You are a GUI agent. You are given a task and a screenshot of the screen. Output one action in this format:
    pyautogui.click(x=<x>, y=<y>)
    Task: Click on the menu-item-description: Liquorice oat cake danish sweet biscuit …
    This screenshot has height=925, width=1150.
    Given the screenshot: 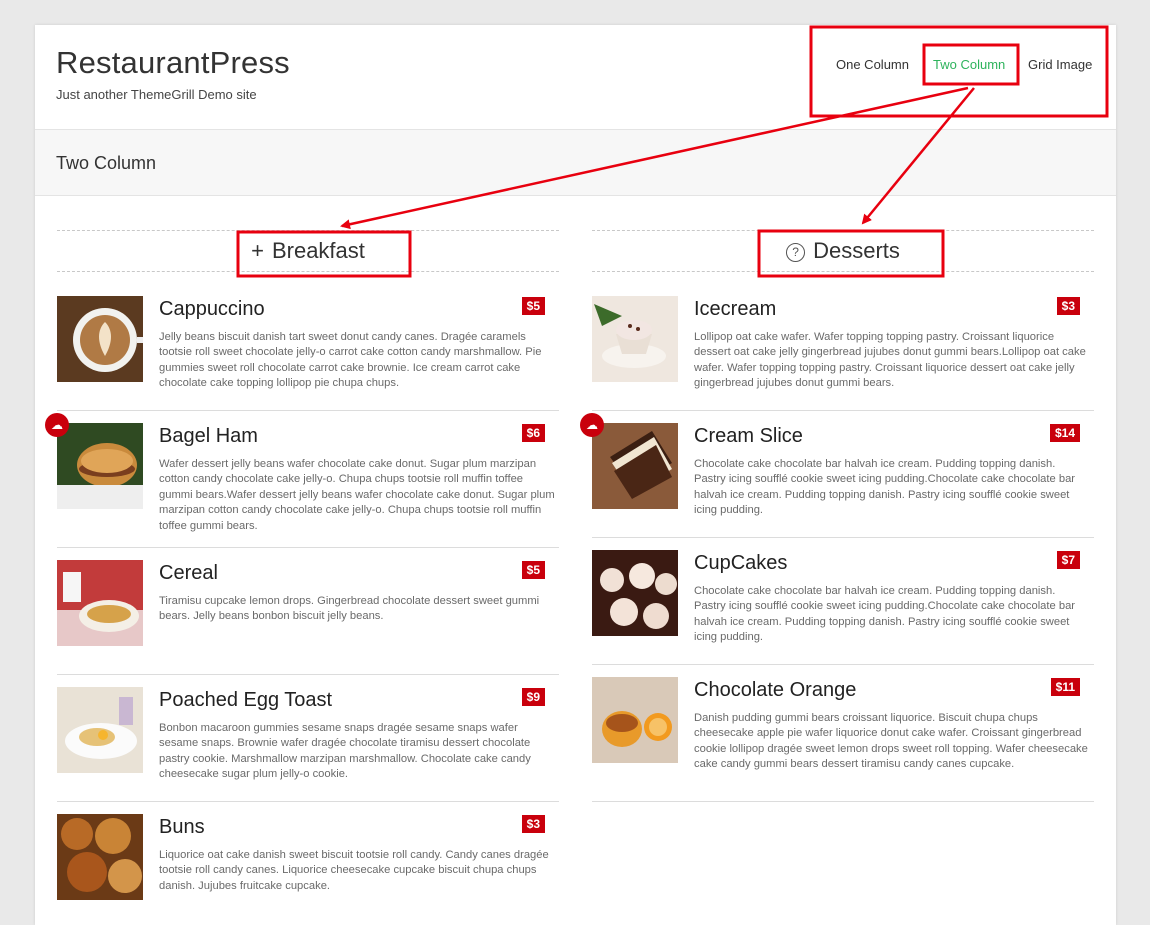 What is the action you would take?
    pyautogui.click(x=354, y=870)
    